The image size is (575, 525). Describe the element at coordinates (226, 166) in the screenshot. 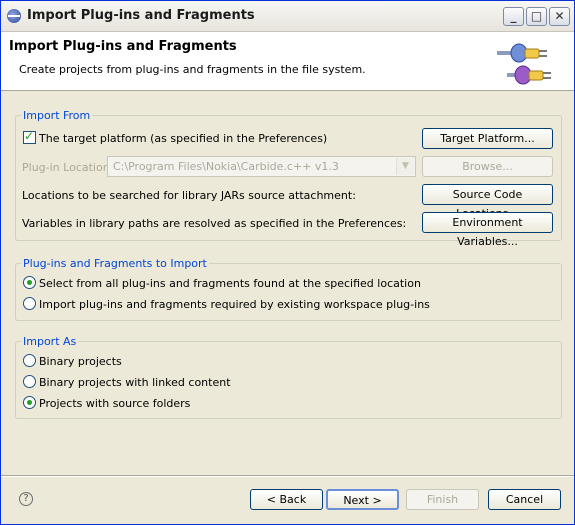

I see `plugin-location-value: C:\Program Files\Nokia\Carbide.c++ v1.3` at that location.